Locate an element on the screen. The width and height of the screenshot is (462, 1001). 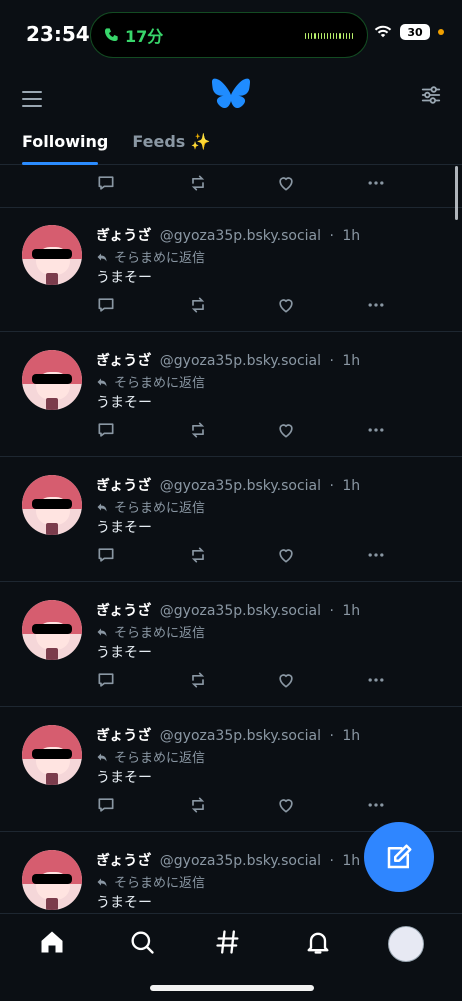
nav-notifications is located at coordinates (318, 942).